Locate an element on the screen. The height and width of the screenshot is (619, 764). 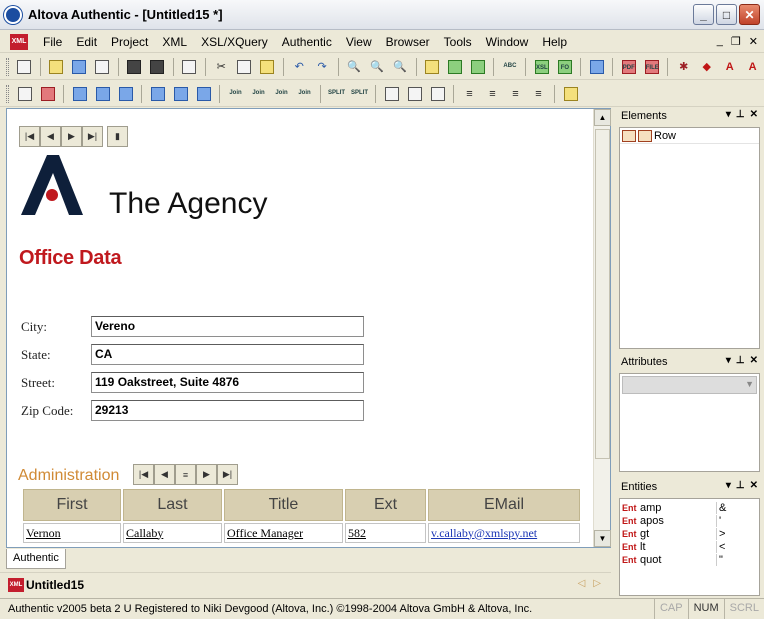
text-a2-icon: A is located at coordinates (752, 66).